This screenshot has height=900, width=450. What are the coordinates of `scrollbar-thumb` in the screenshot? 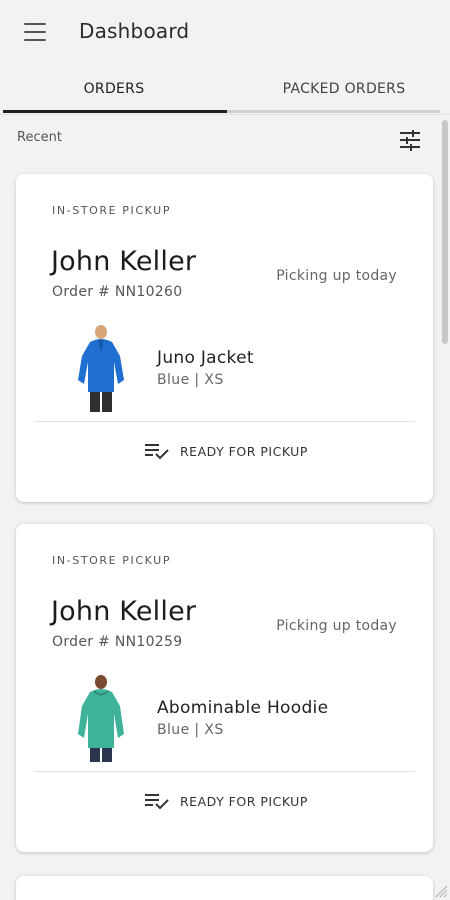 It's located at (445, 232).